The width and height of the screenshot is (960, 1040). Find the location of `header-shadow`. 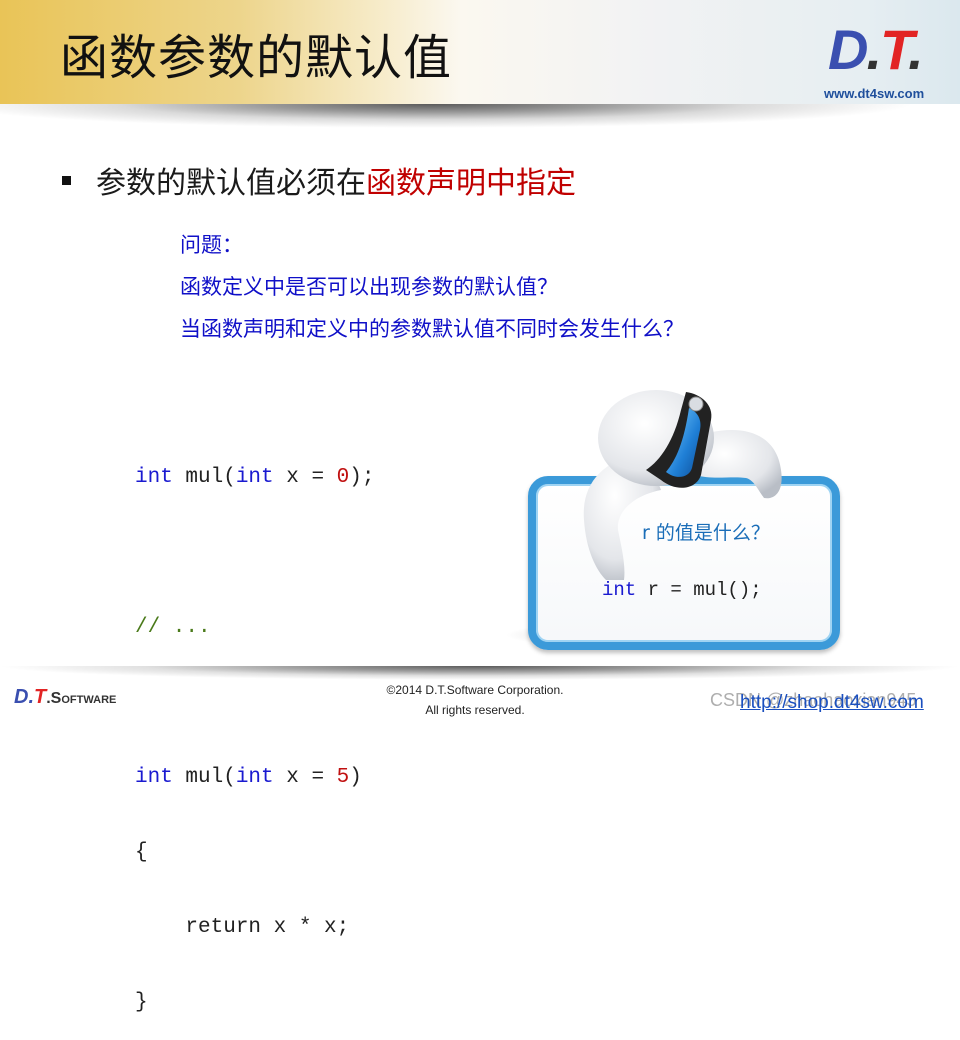

header-shadow is located at coordinates (480, 116).